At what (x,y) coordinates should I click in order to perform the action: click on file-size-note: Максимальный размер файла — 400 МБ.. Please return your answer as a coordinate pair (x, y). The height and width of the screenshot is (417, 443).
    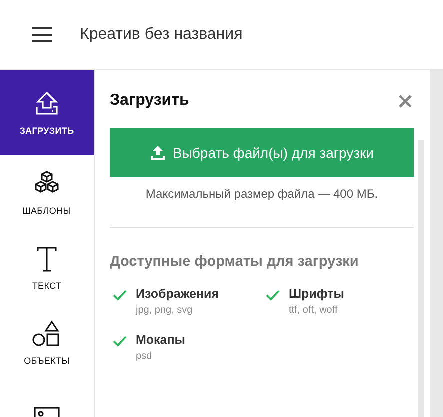
    Looking at the image, I should click on (262, 194).